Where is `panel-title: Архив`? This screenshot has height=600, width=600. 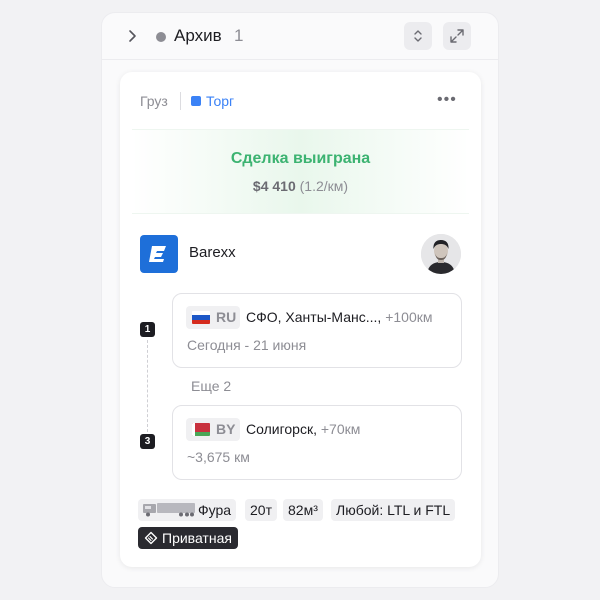
panel-title: Архив is located at coordinates (198, 35).